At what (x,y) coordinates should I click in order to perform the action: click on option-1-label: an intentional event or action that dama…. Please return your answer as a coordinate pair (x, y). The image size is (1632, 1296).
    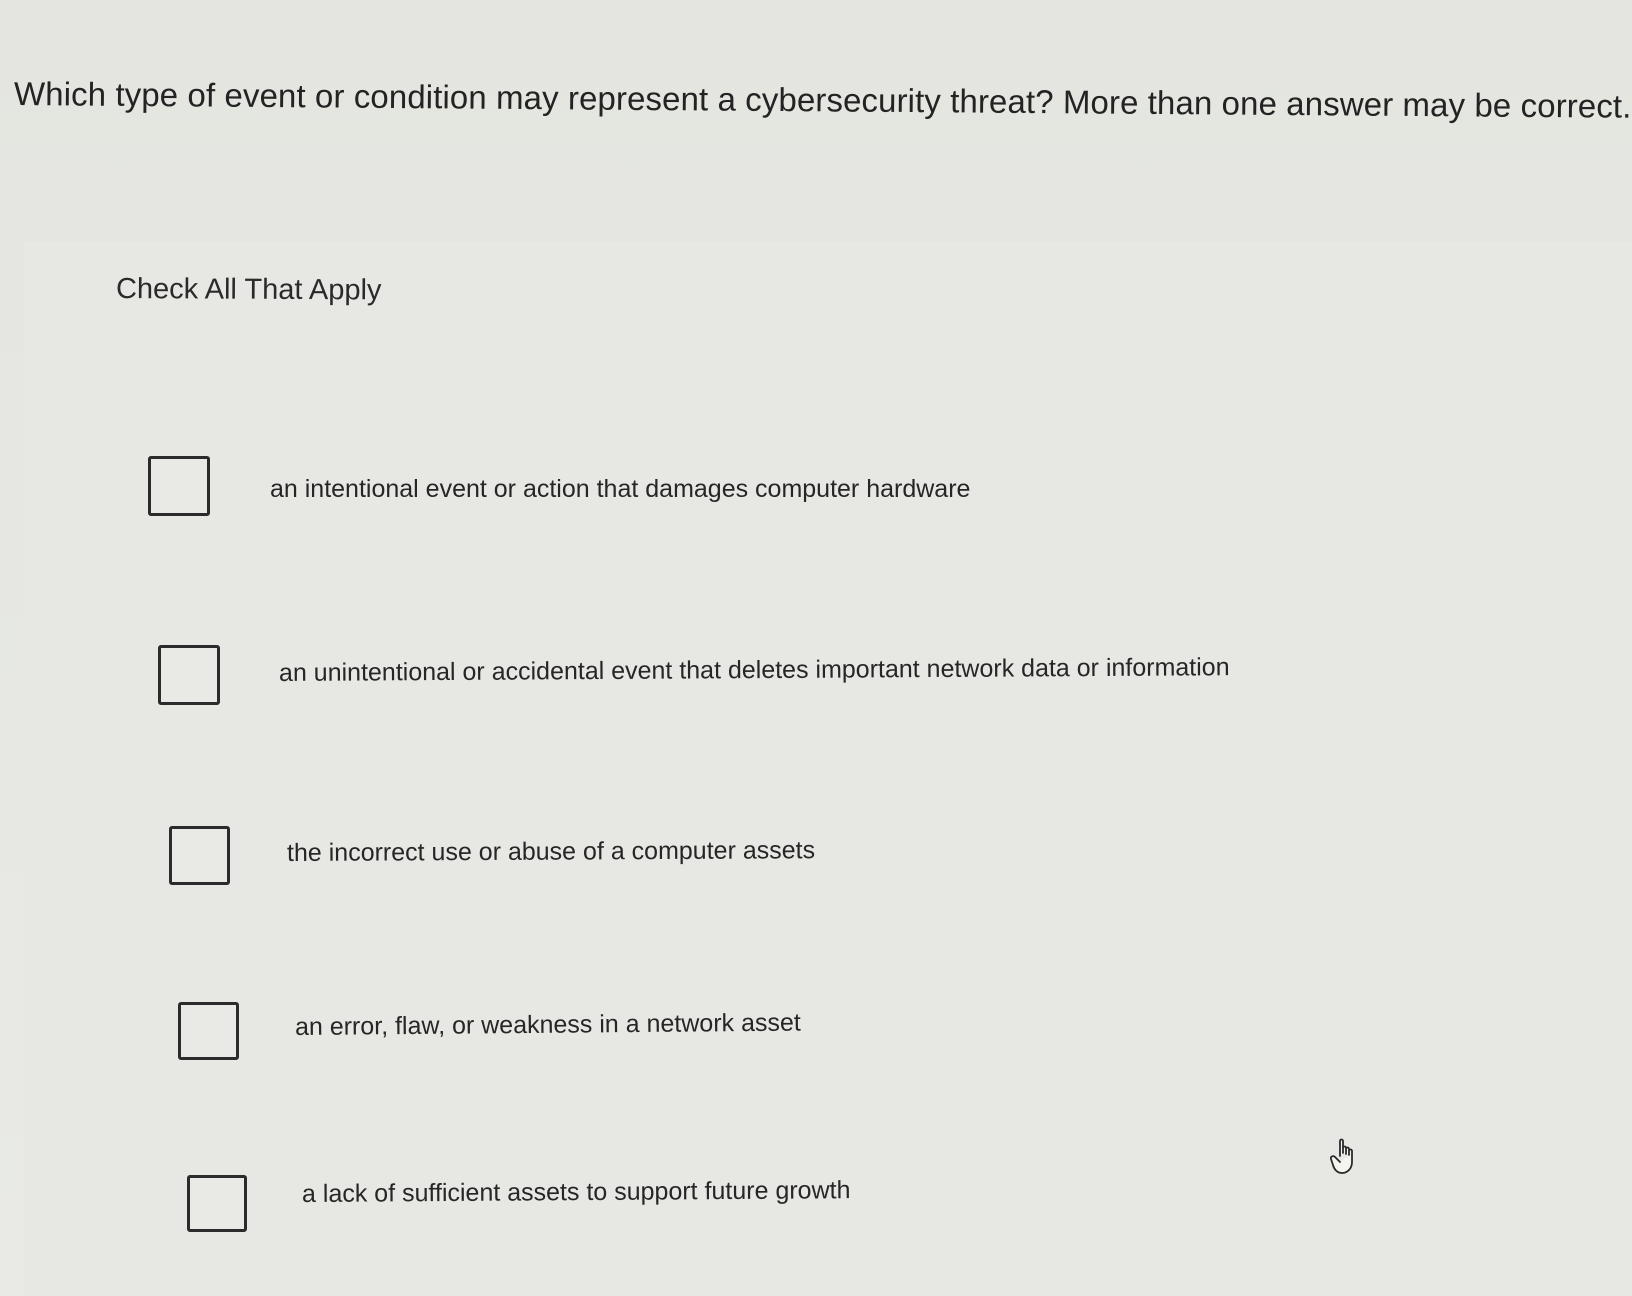
    Looking at the image, I should click on (620, 489).